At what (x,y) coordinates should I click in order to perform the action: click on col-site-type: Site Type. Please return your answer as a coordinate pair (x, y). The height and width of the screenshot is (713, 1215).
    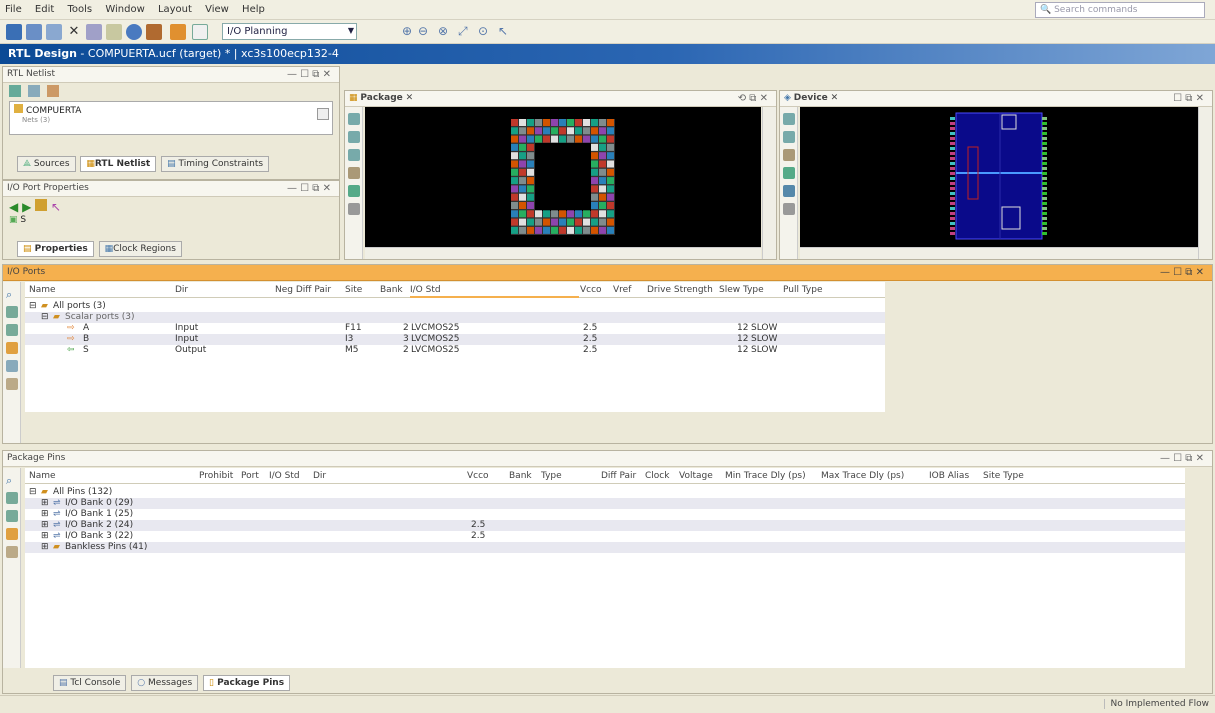
    Looking at the image, I should click on (1003, 476).